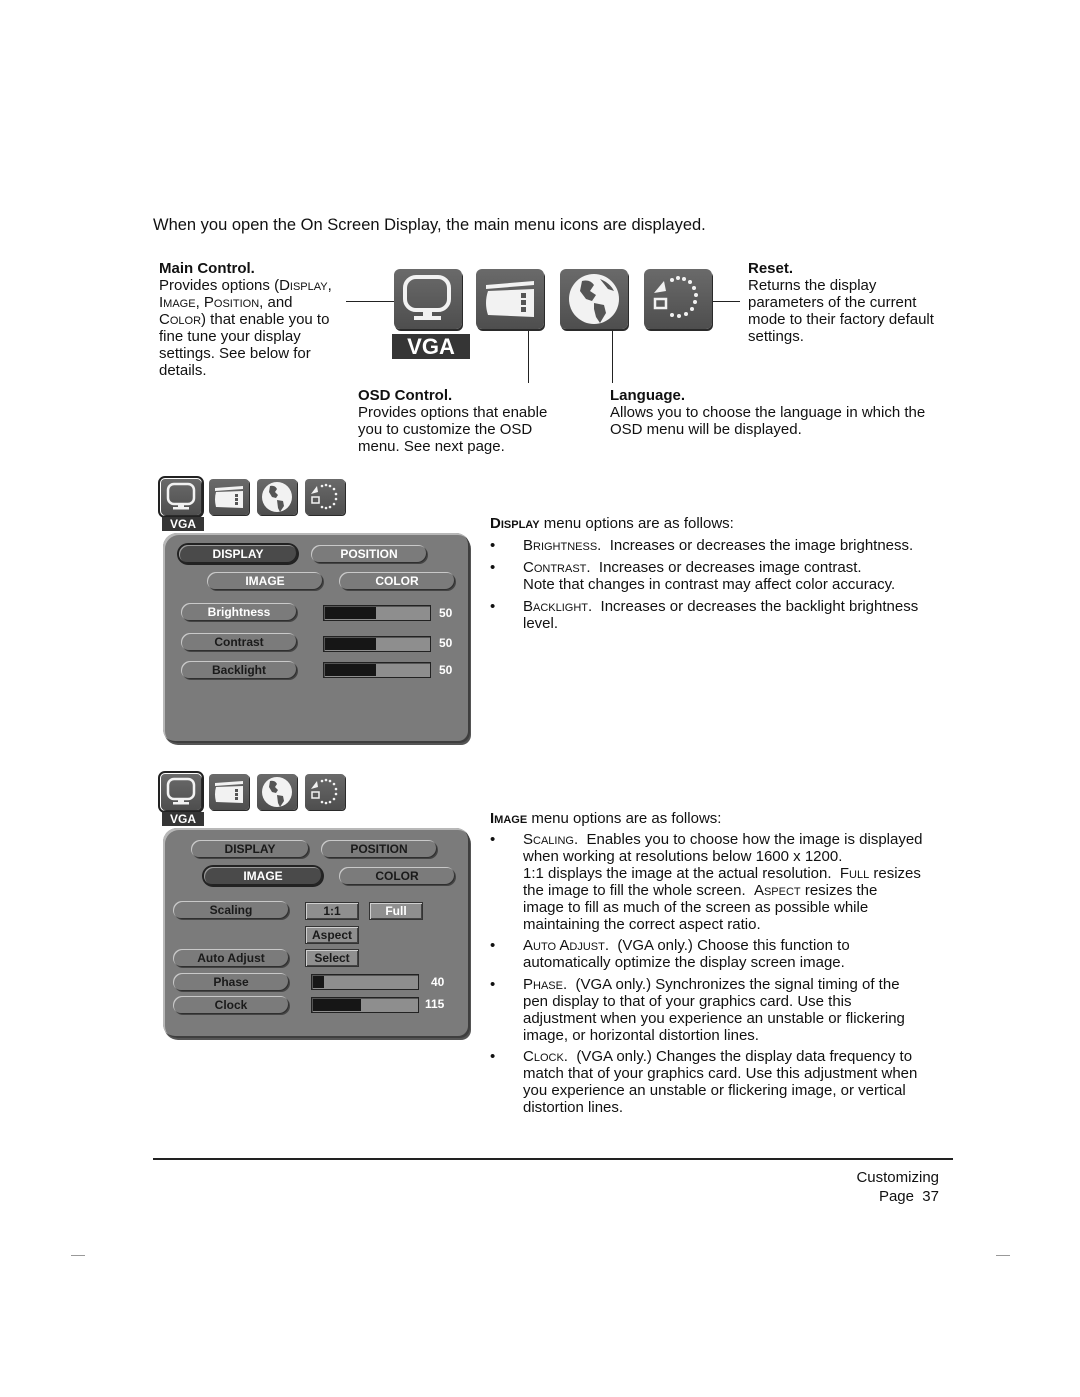  Describe the element at coordinates (446, 643) in the screenshot. I see `contrast-value: 50` at that location.